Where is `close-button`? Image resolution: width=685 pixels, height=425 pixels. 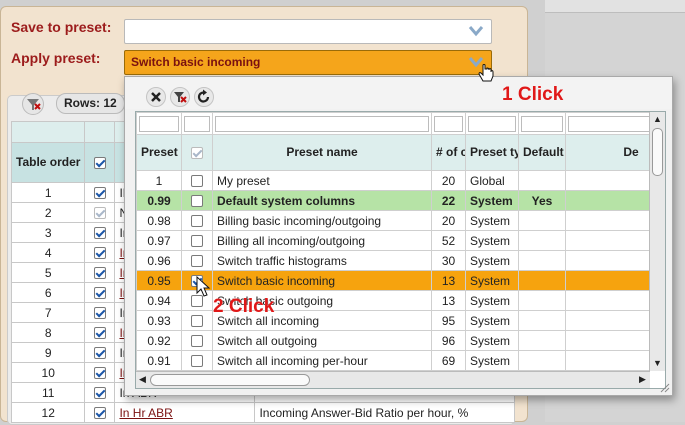 close-button is located at coordinates (156, 97).